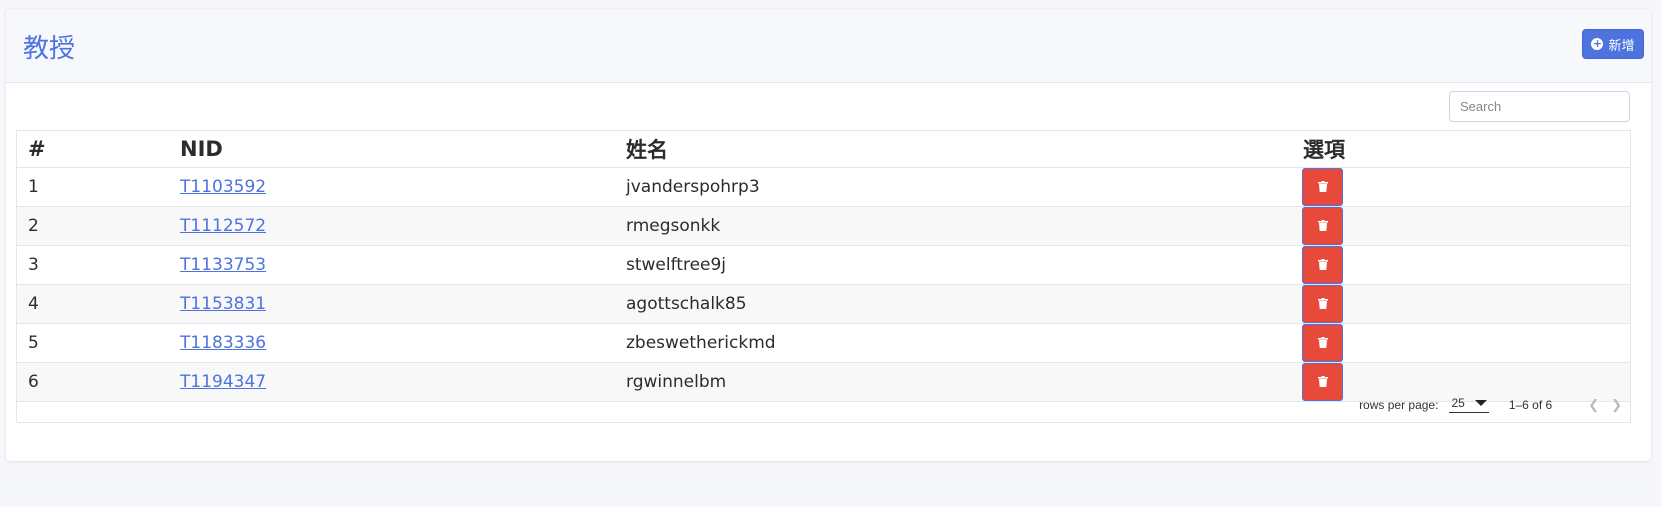 The height and width of the screenshot is (507, 1662). What do you see at coordinates (1616, 405) in the screenshot?
I see `chevron-right-icon: ❯` at bounding box center [1616, 405].